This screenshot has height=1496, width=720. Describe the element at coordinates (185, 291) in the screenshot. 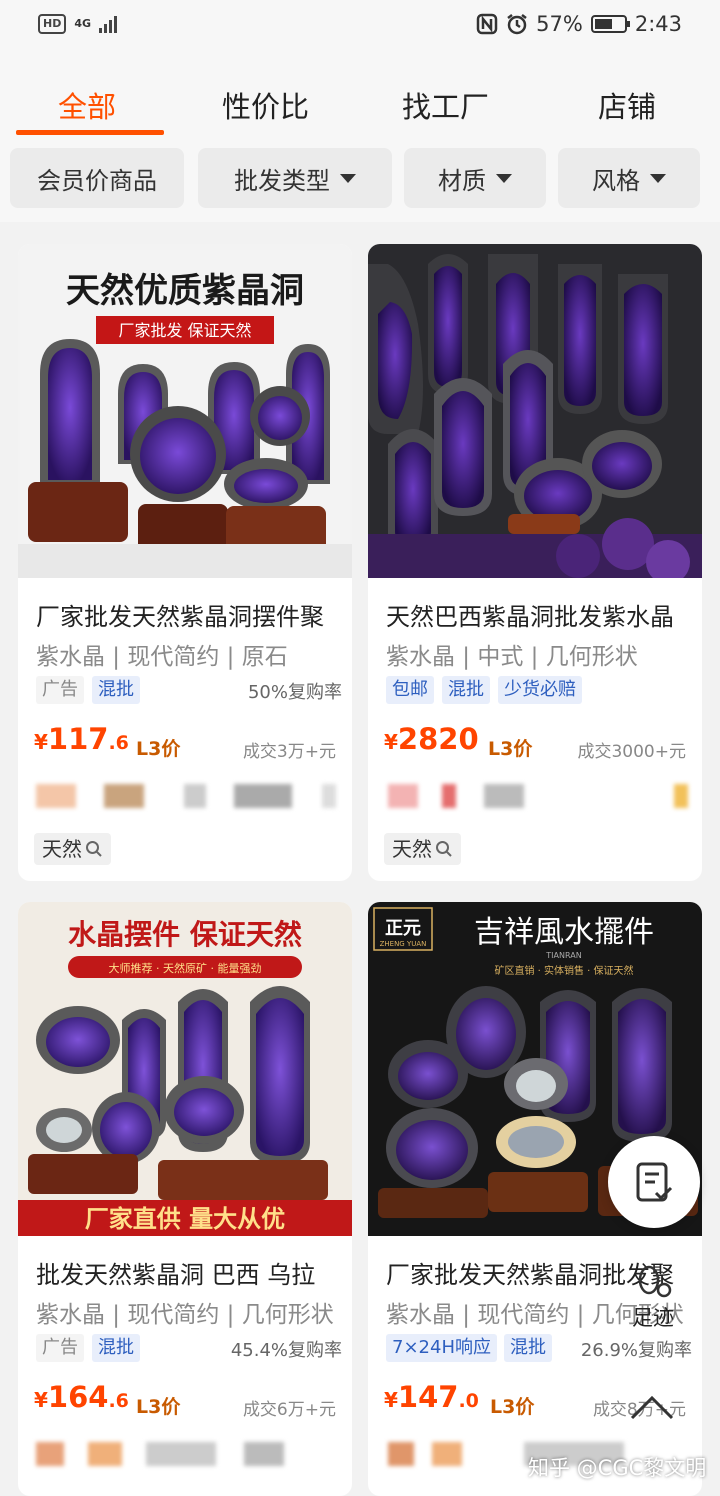

I see `banner-title: 天然优质紫晶洞` at that location.